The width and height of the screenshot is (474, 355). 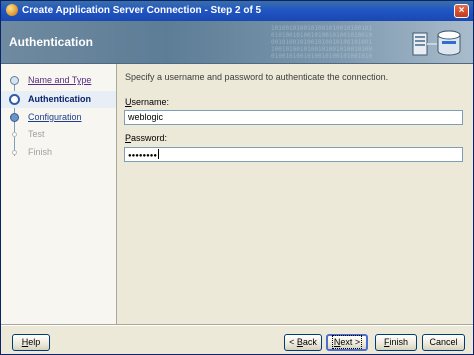 I want to click on train-step-name-and-type: Name and Type, so click(x=58, y=80).